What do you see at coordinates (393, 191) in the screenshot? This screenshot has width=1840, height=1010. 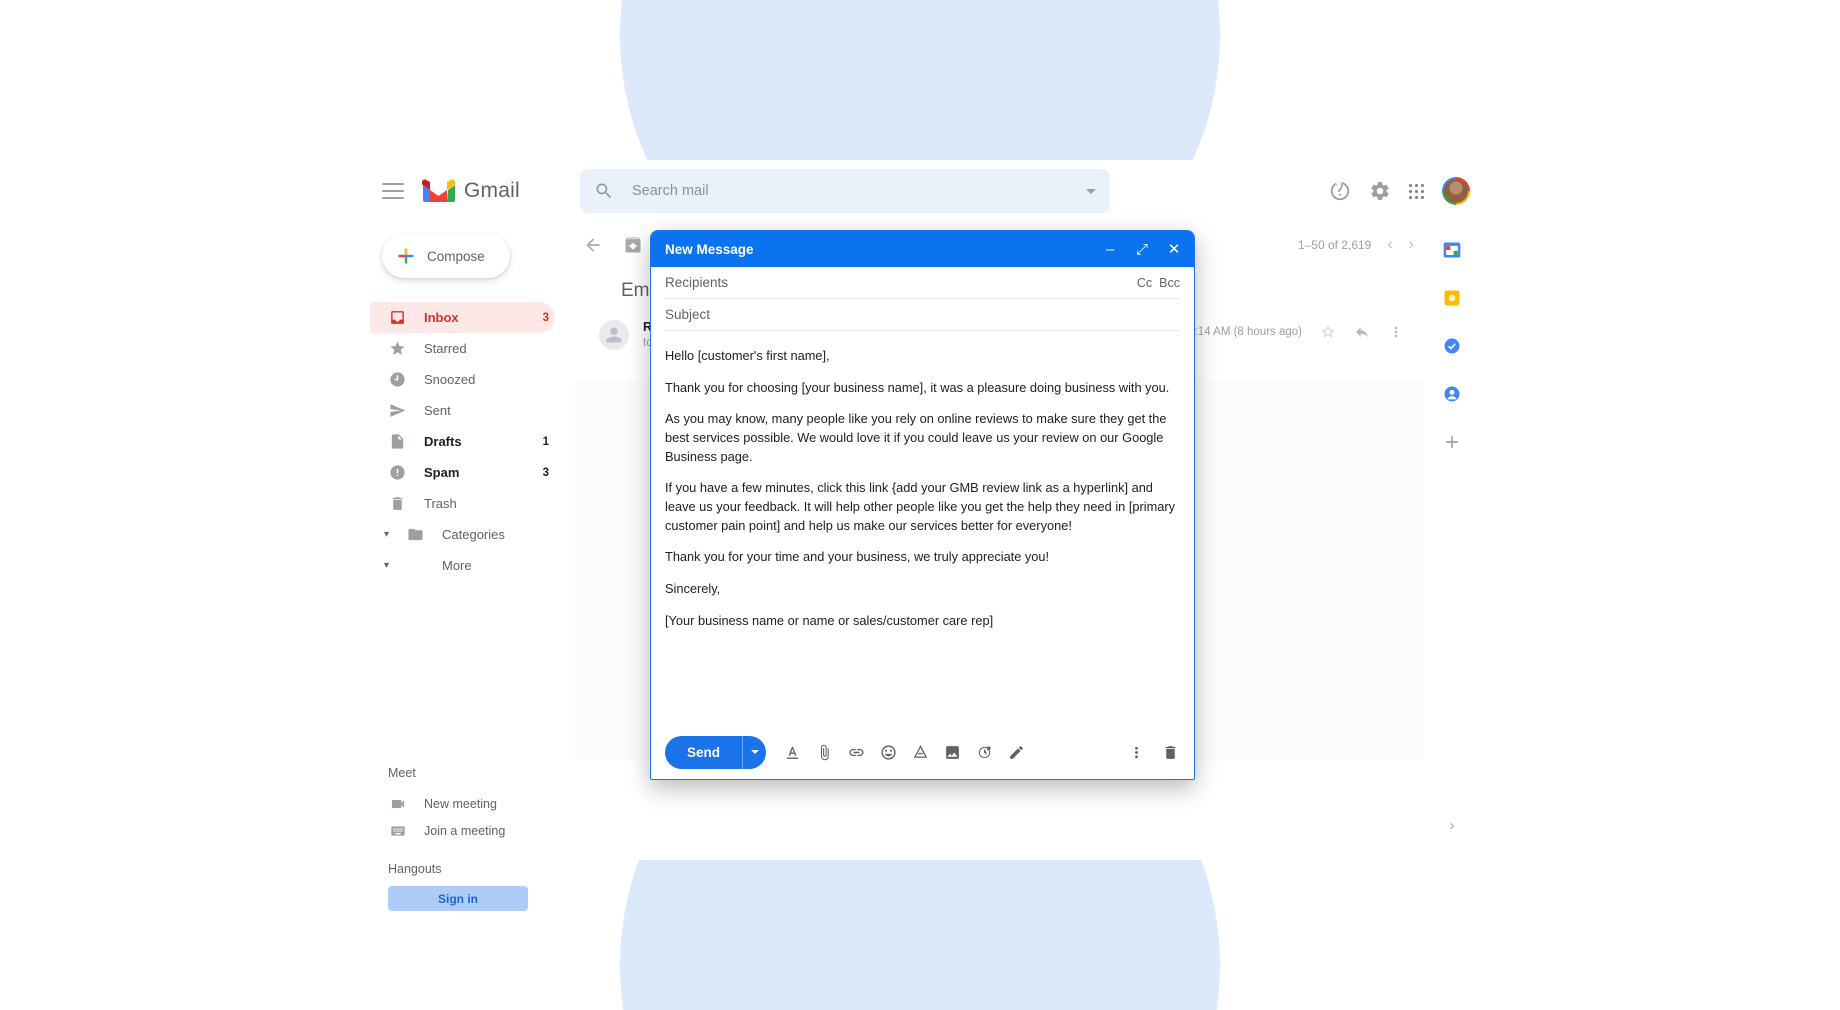 I see `hamburger-icon` at bounding box center [393, 191].